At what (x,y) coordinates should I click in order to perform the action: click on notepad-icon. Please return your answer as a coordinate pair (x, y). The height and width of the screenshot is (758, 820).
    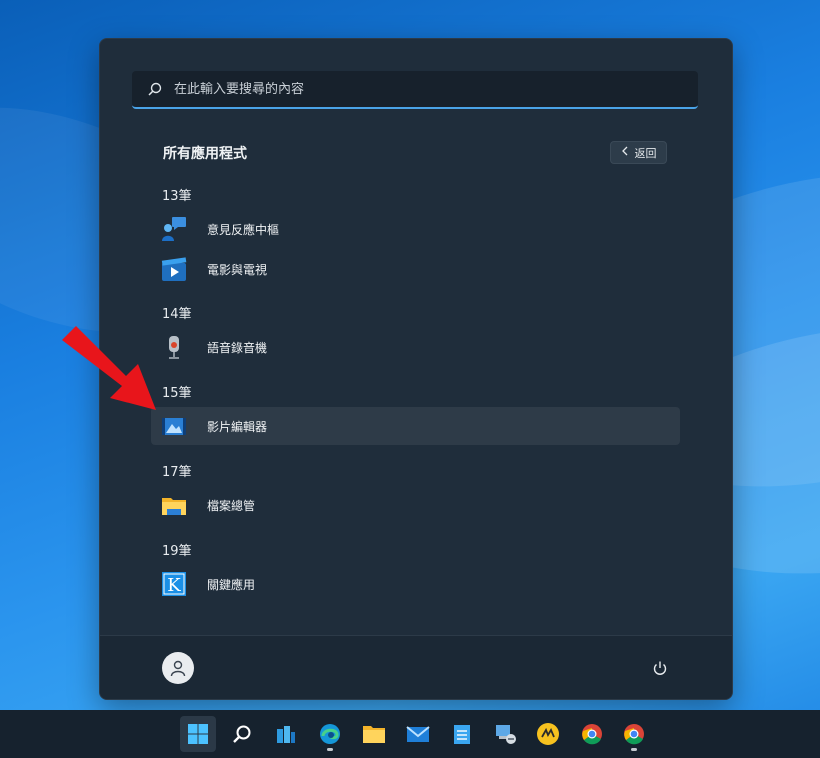
    Looking at the image, I should click on (462, 734).